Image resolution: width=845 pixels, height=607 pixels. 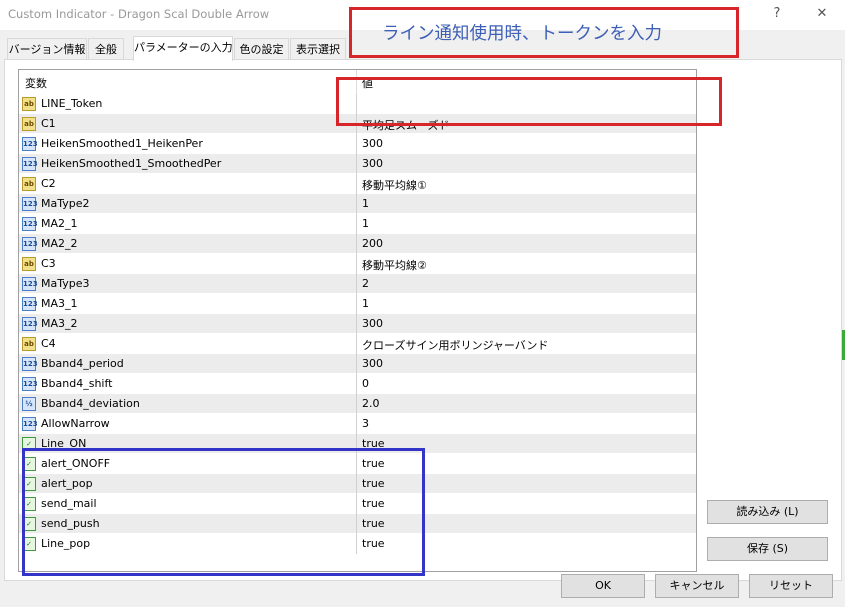 What do you see at coordinates (365, 383) in the screenshot?
I see `parameter-value: 0` at bounding box center [365, 383].